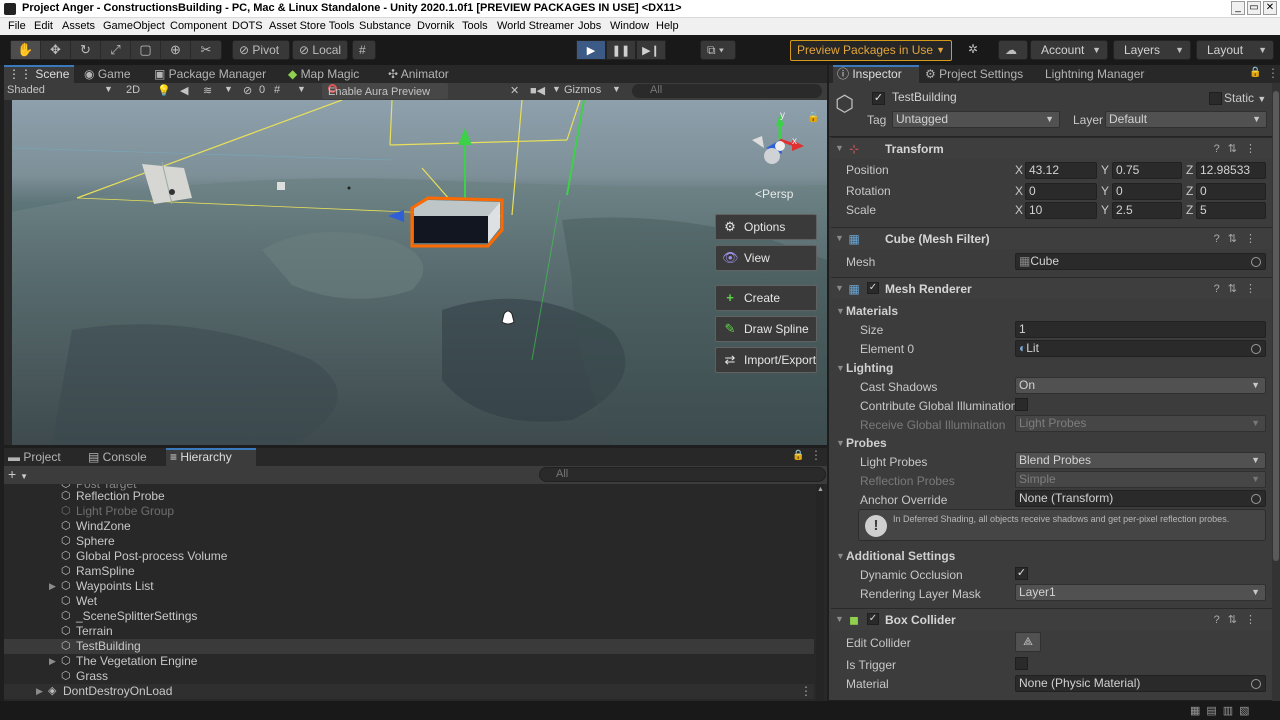 The height and width of the screenshot is (720, 1280). What do you see at coordinates (766, 227) in the screenshot?
I see `options-button: ⚙ Options` at bounding box center [766, 227].